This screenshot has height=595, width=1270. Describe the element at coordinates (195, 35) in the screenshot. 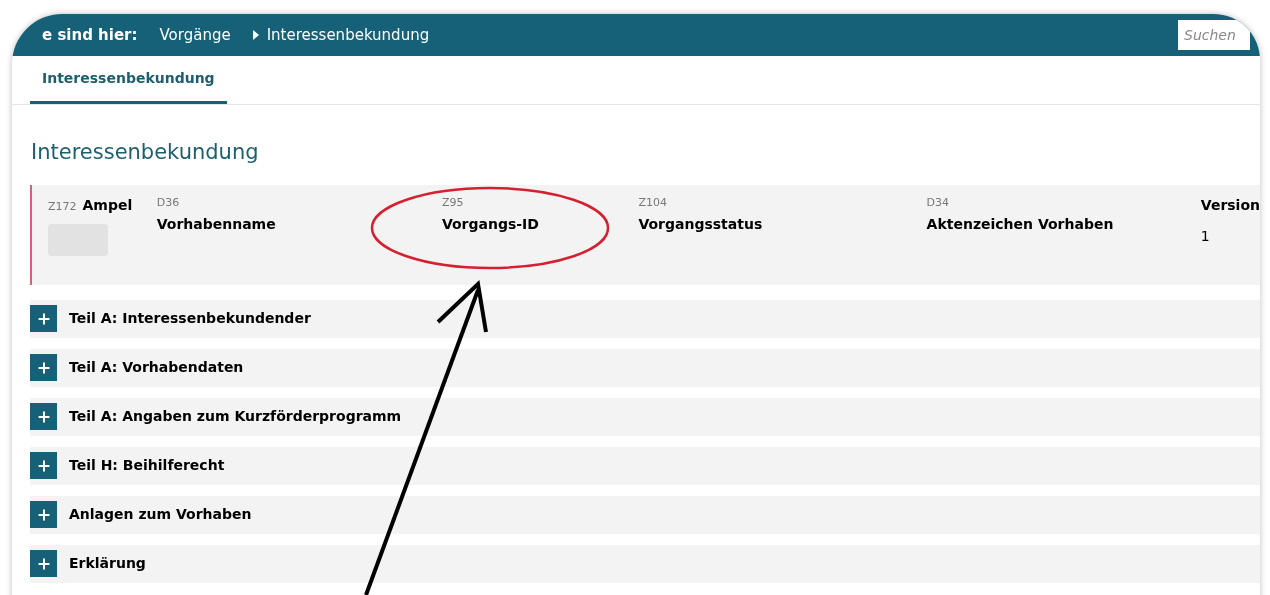

I see `breadcrumb-link: Vorgänge` at that location.